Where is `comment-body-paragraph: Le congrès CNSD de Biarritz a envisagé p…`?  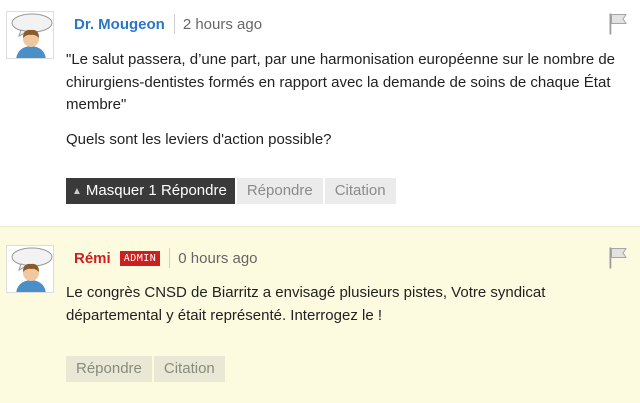
comment-body-paragraph: Le congrès CNSD de Biarritz a envisagé p… is located at coordinates (306, 304).